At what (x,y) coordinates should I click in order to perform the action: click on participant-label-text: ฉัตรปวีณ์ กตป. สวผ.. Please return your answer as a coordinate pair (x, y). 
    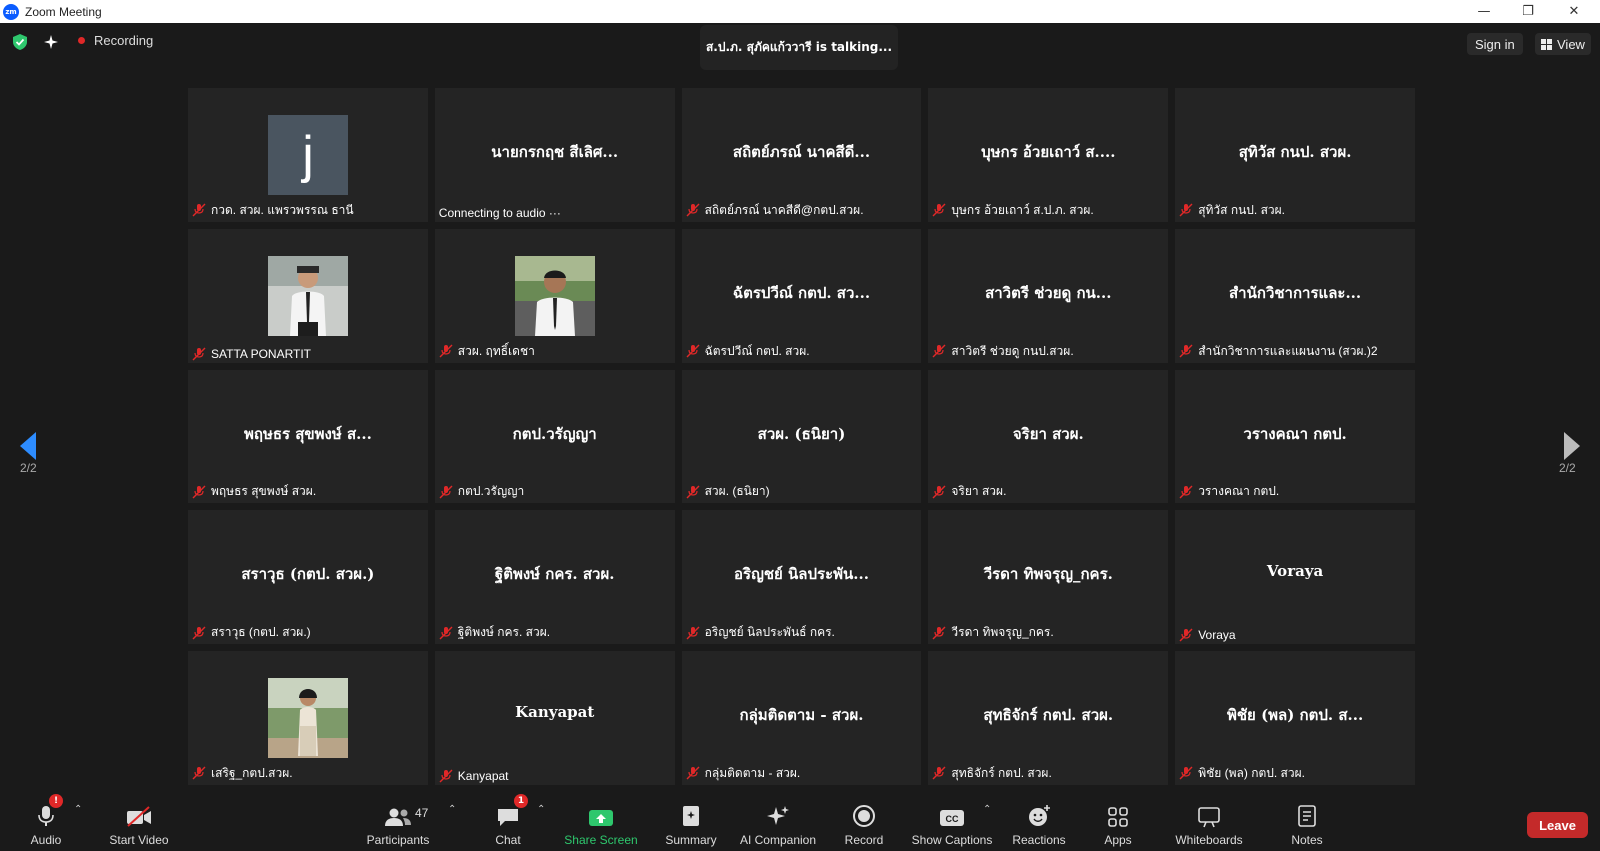
    Looking at the image, I should click on (757, 350).